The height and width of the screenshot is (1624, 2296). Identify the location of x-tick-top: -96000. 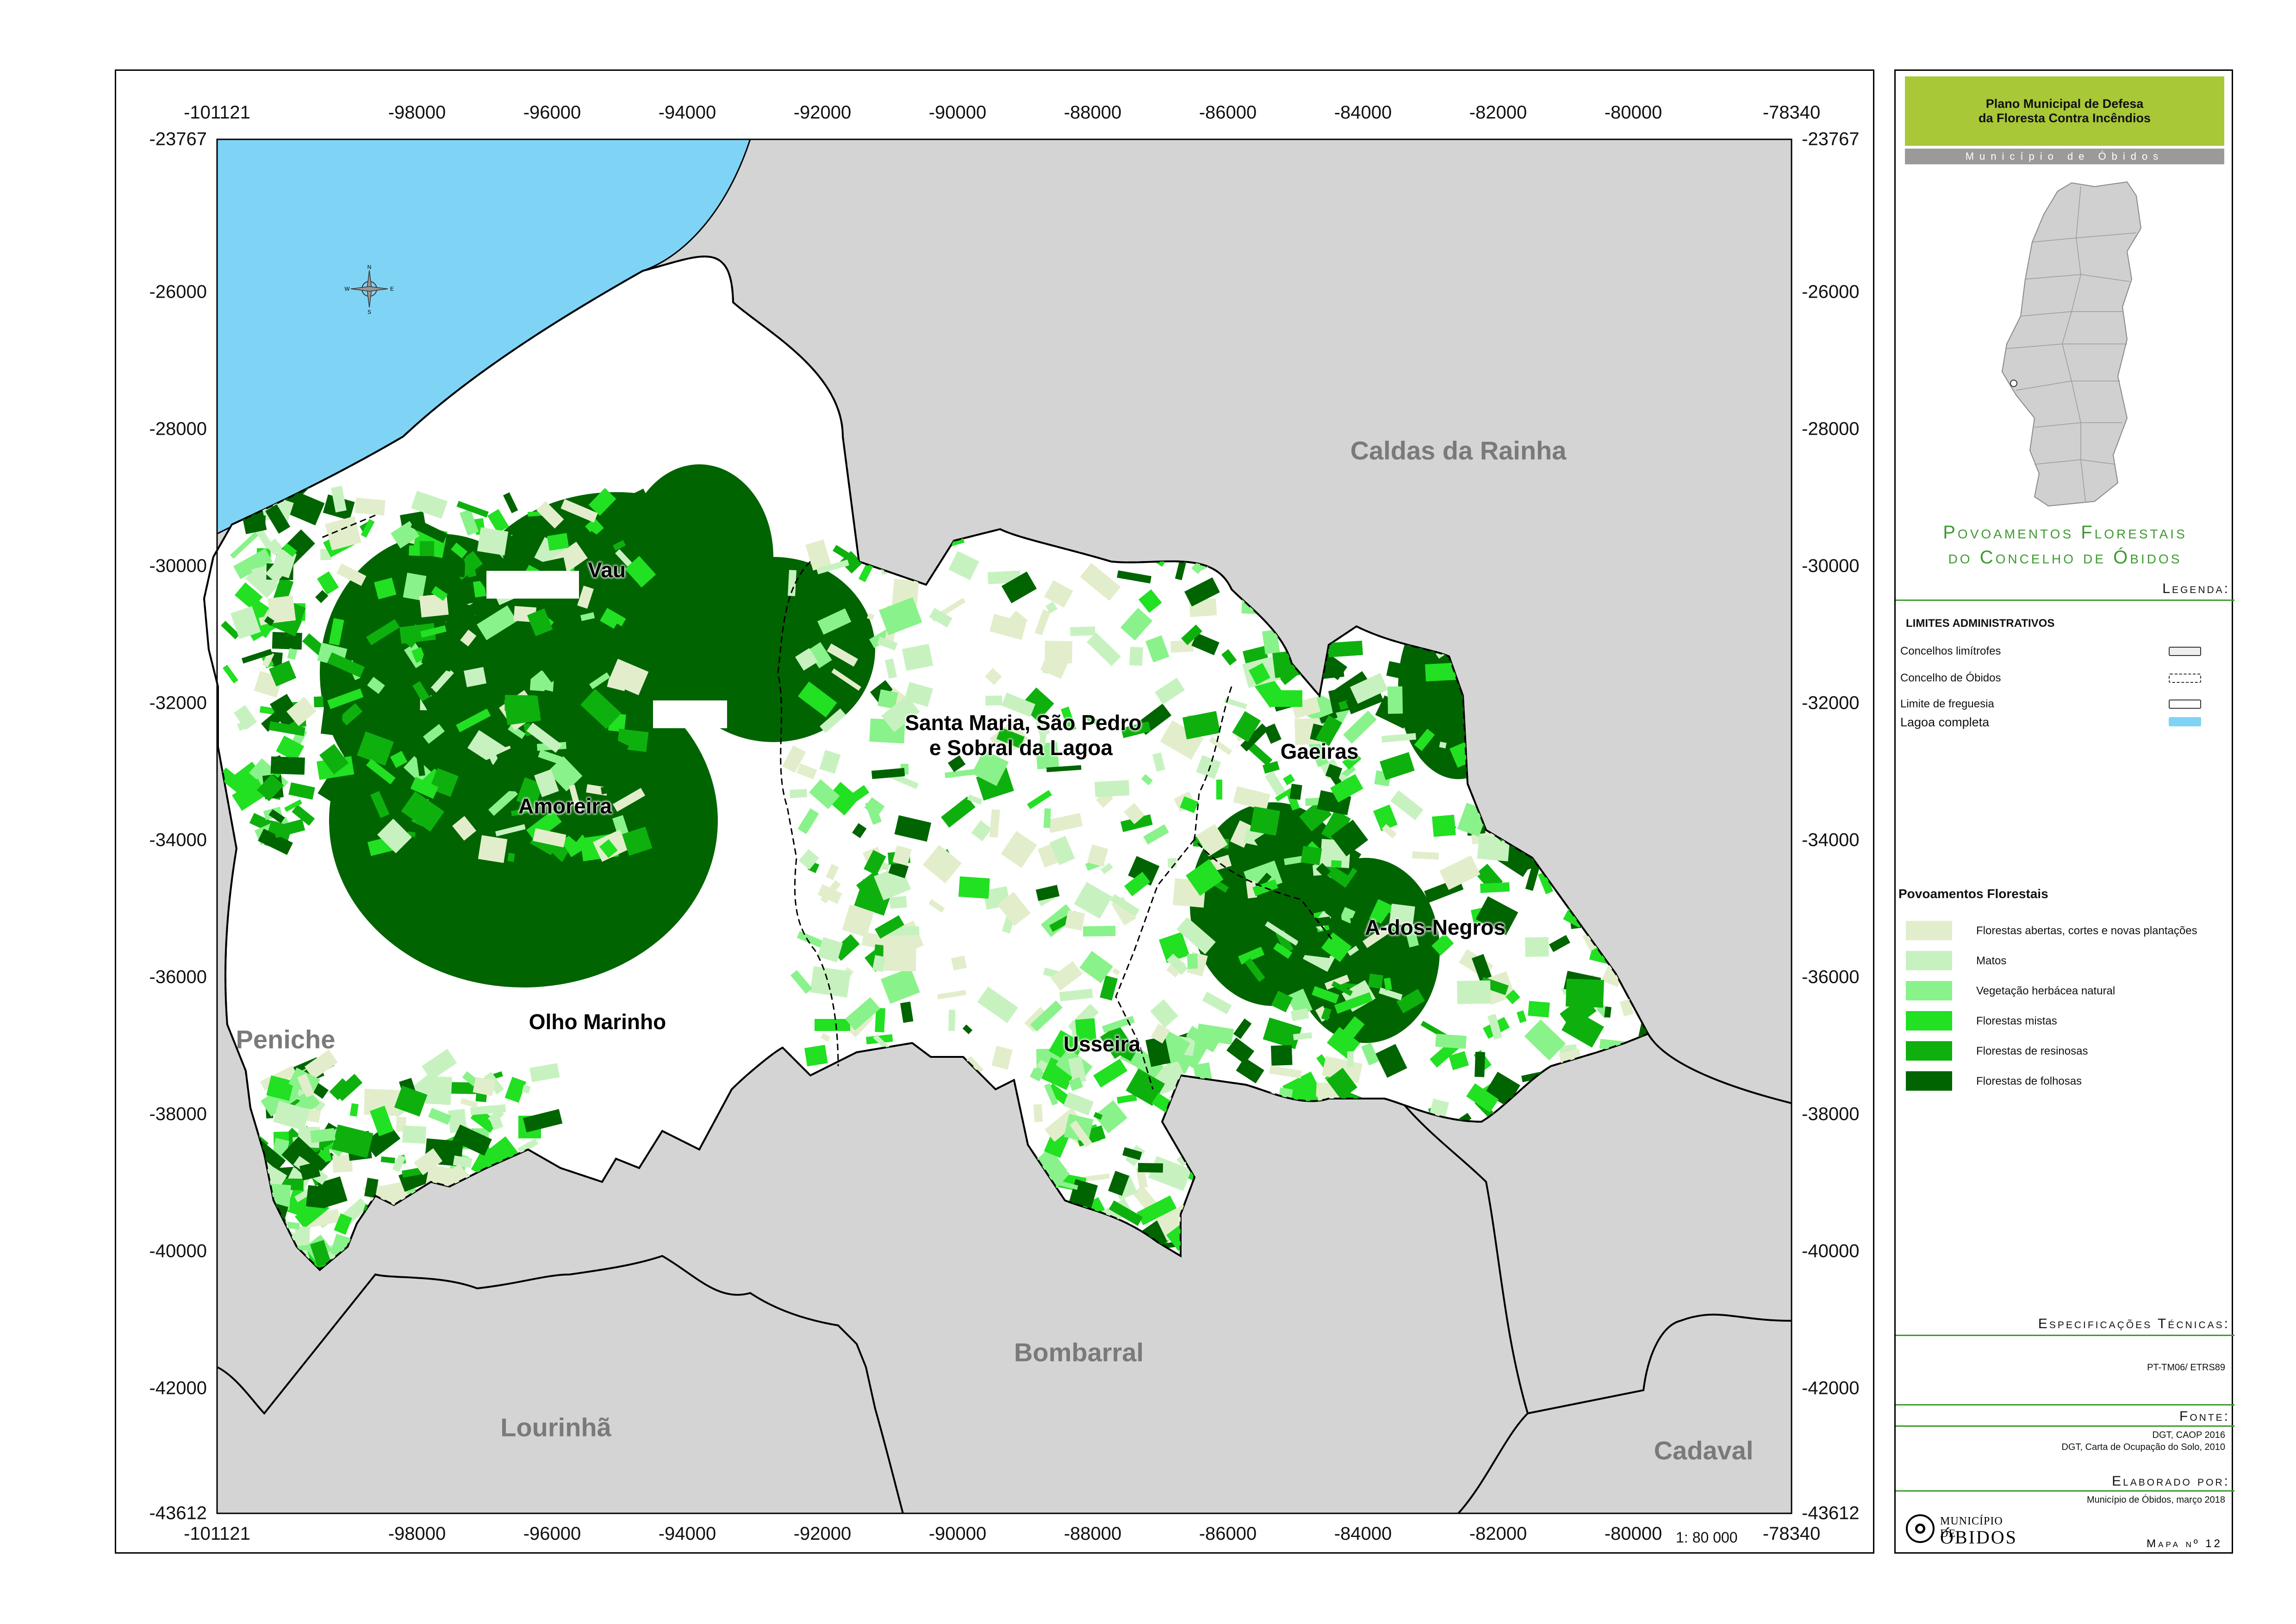
(552, 112).